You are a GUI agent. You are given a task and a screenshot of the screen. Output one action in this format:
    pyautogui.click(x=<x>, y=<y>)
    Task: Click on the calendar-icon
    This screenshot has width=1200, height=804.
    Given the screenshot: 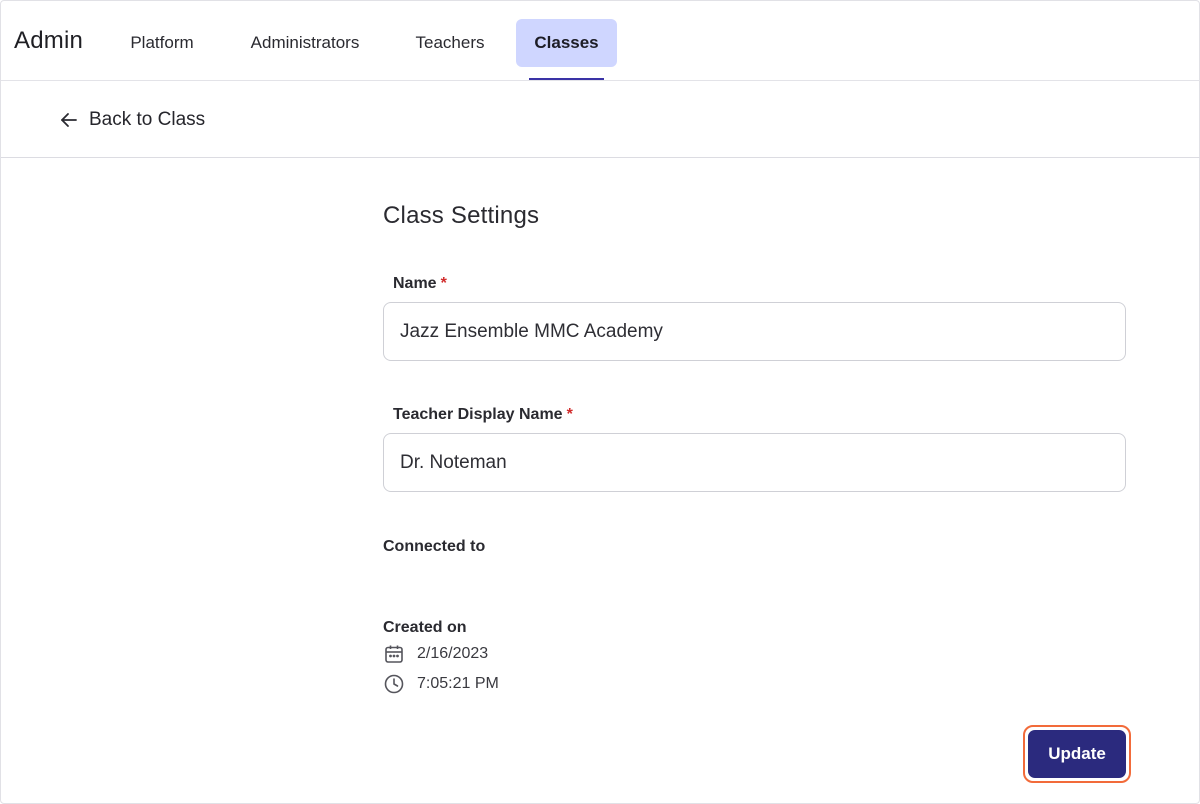 What is the action you would take?
    pyautogui.click(x=394, y=654)
    